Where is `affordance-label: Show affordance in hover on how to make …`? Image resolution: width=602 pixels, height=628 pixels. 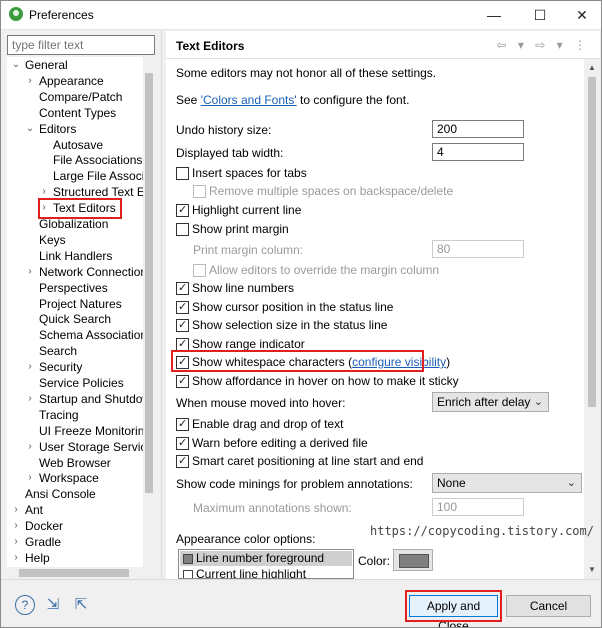
affordance-label: Show affordance in hover on how to make … is located at coordinates (325, 381).